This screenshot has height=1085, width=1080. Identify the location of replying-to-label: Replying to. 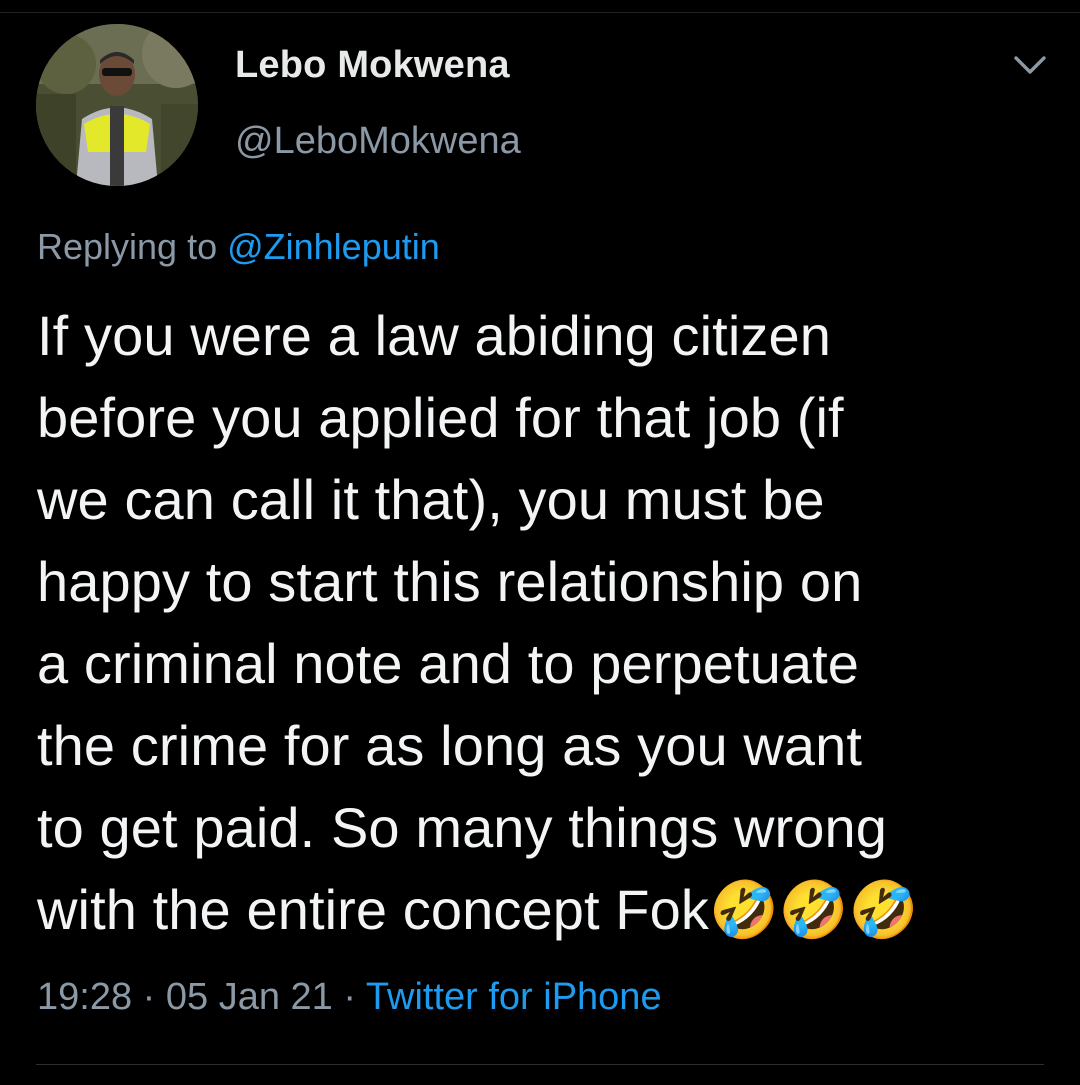
(132, 246).